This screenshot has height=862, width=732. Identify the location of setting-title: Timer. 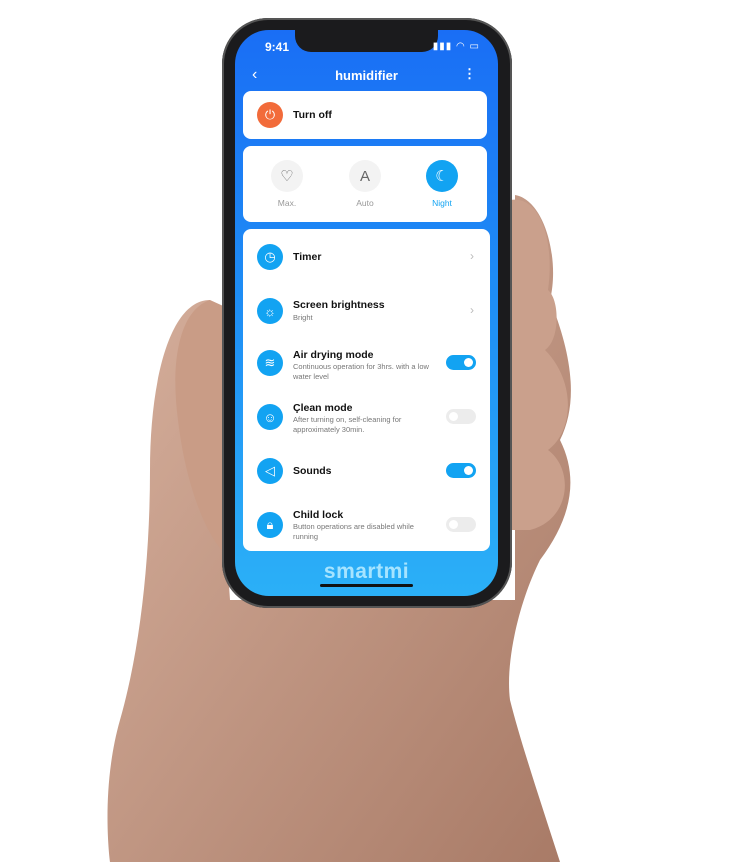
(307, 257).